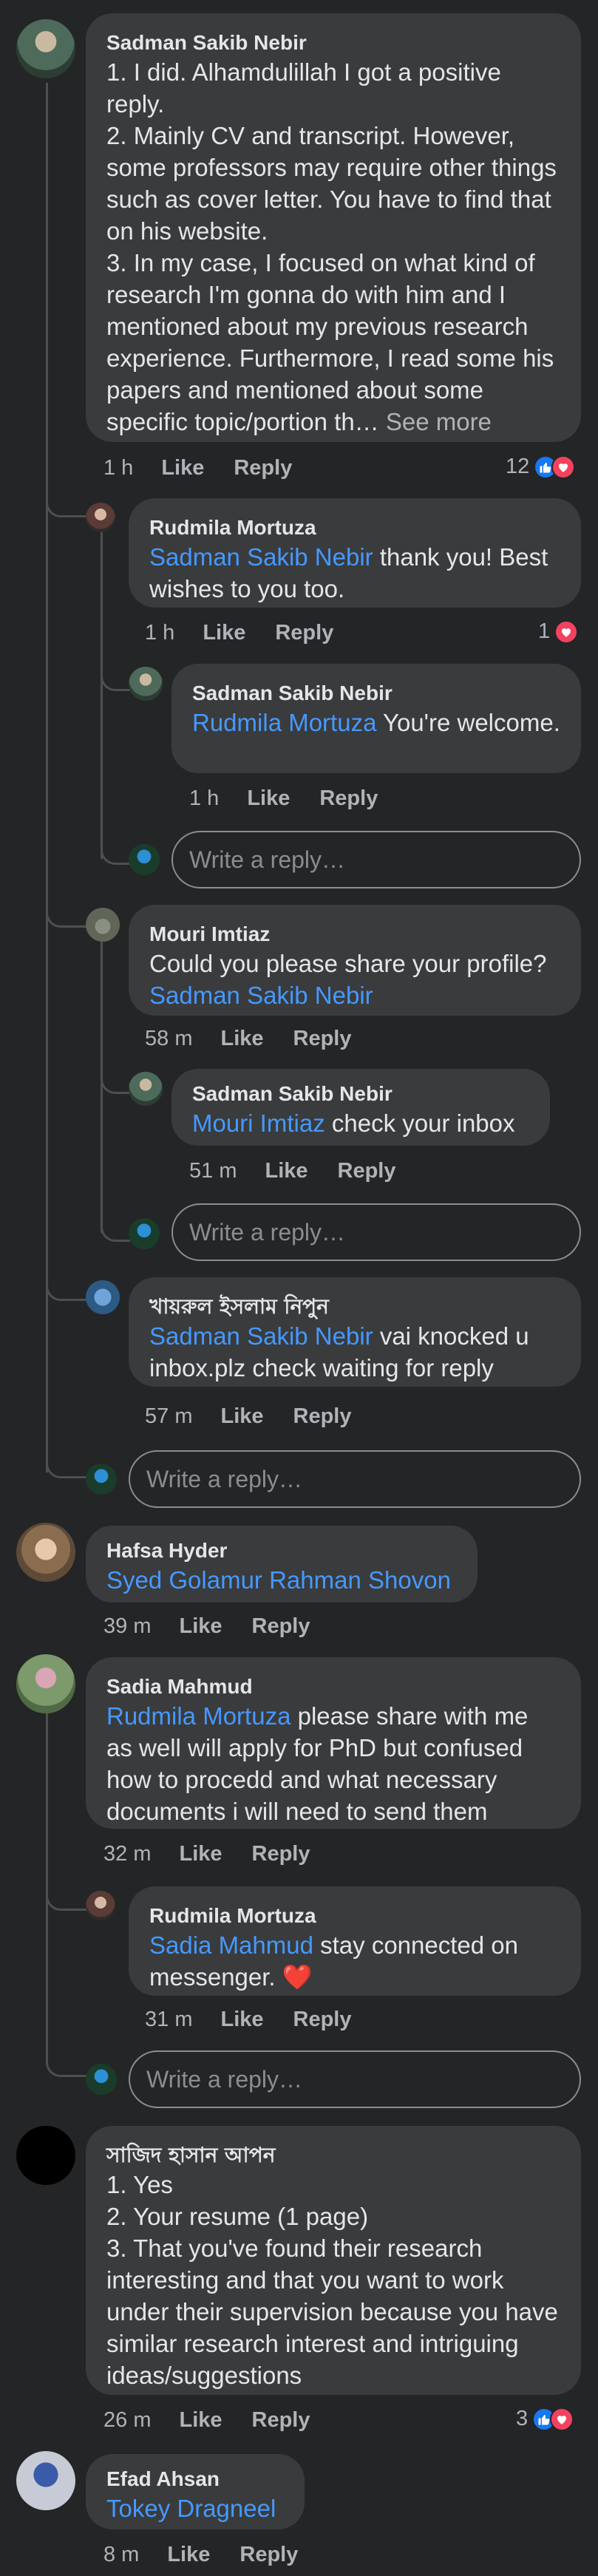 The image size is (598, 2576). What do you see at coordinates (435, 421) in the screenshot?
I see `see-more-link: See more` at bounding box center [435, 421].